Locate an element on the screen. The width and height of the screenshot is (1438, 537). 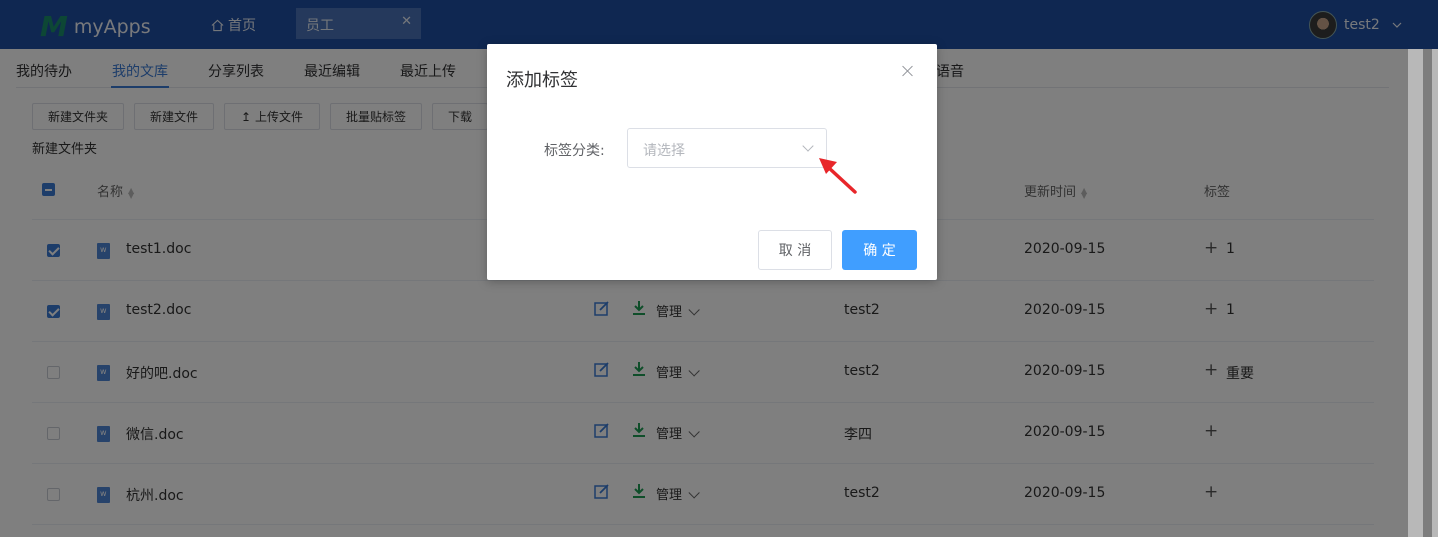
close-icon is located at coordinates (908, 71).